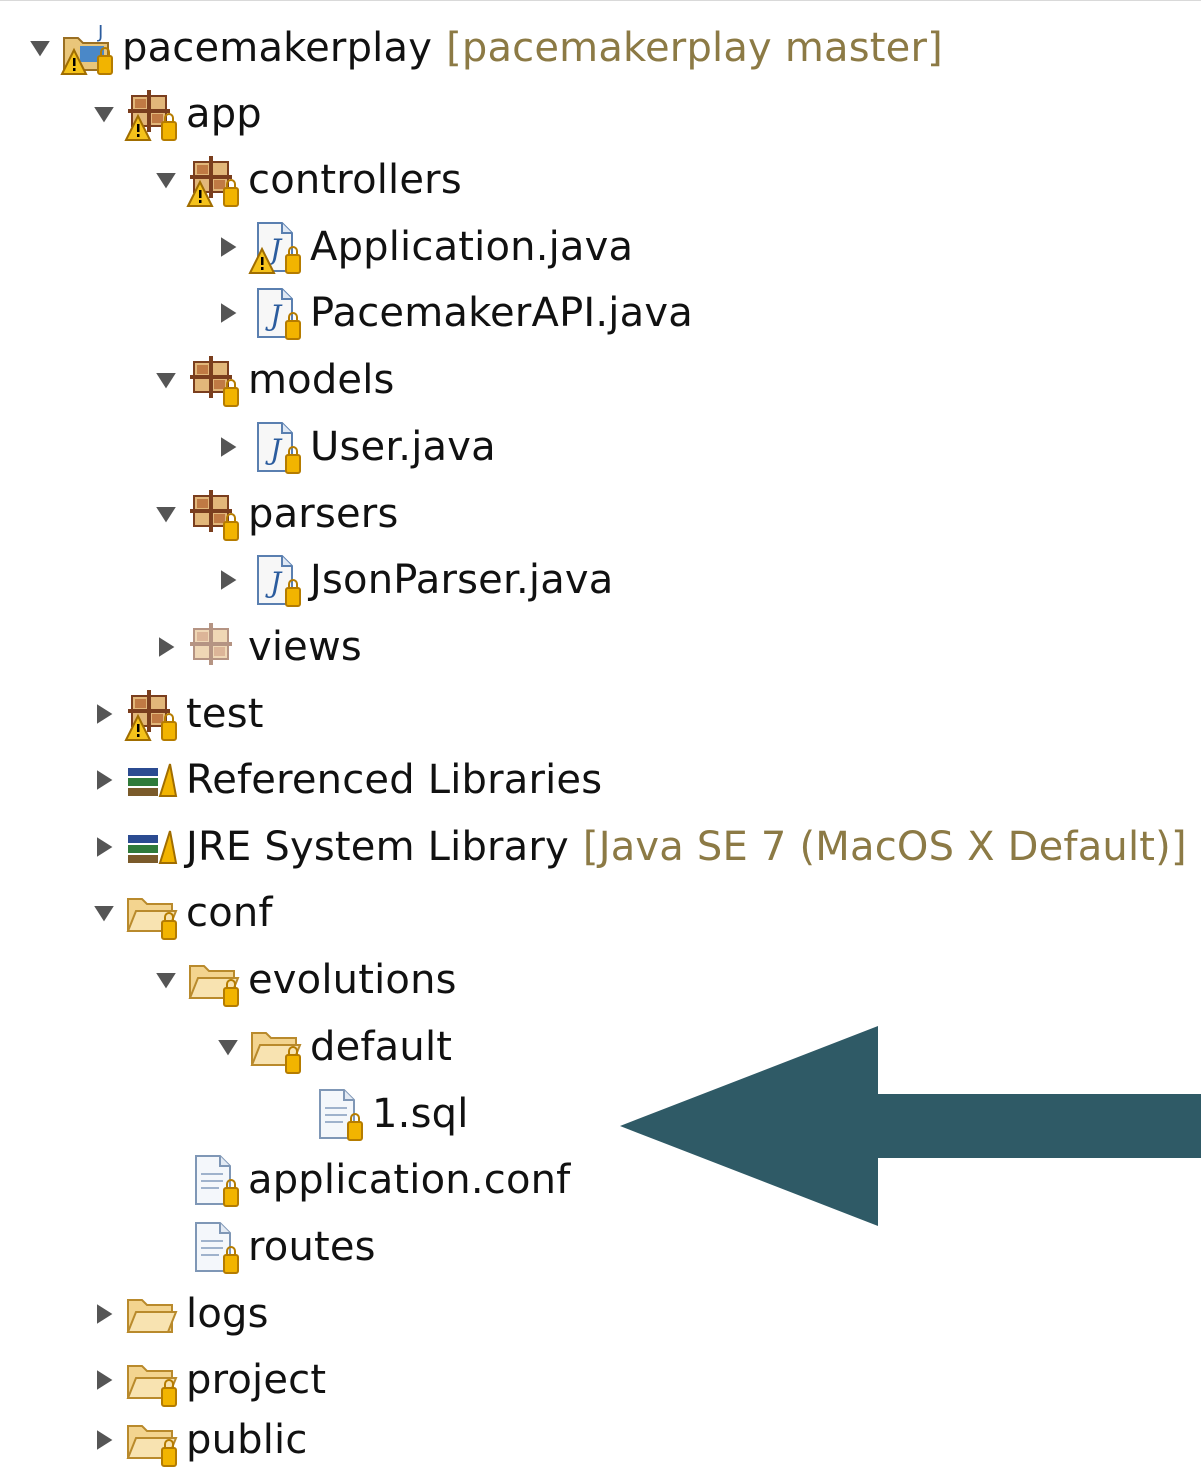 The image size is (1201, 1472). What do you see at coordinates (229, 913) in the screenshot?
I see `tree-item-label: conf` at bounding box center [229, 913].